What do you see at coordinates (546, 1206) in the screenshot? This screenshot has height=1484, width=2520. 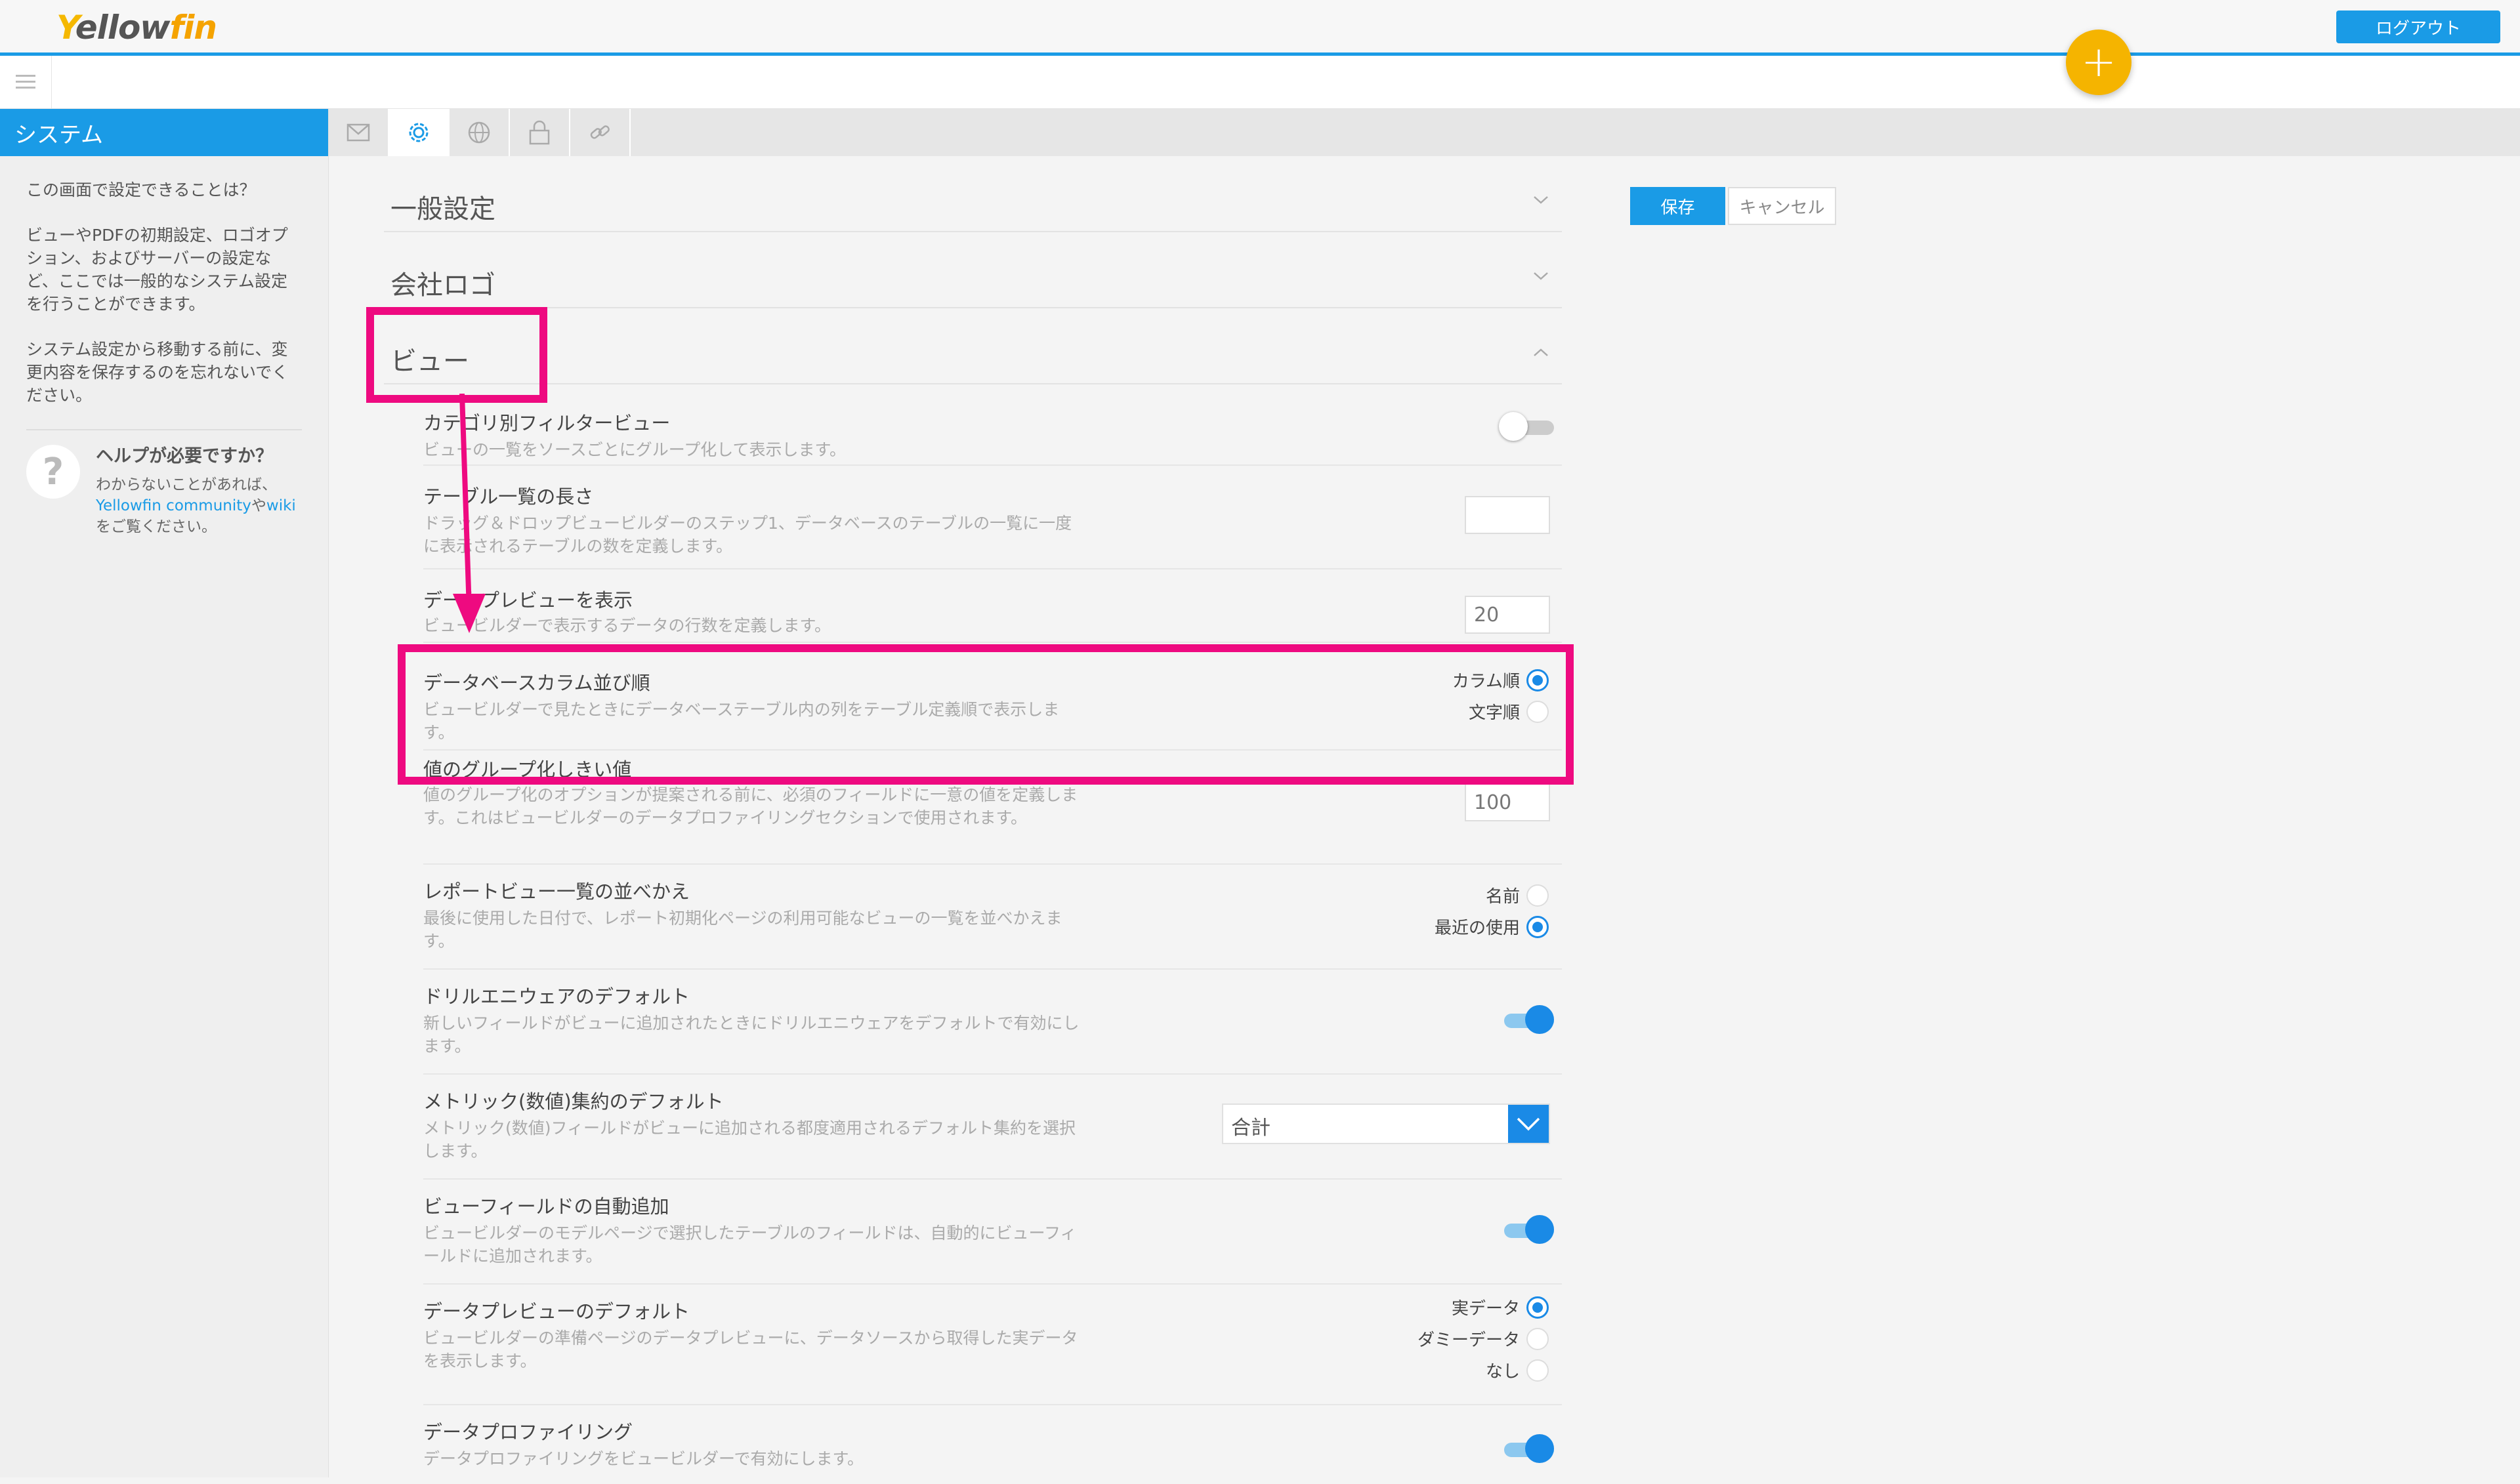 I see `setting-label: ビューフィールドの自動追加` at bounding box center [546, 1206].